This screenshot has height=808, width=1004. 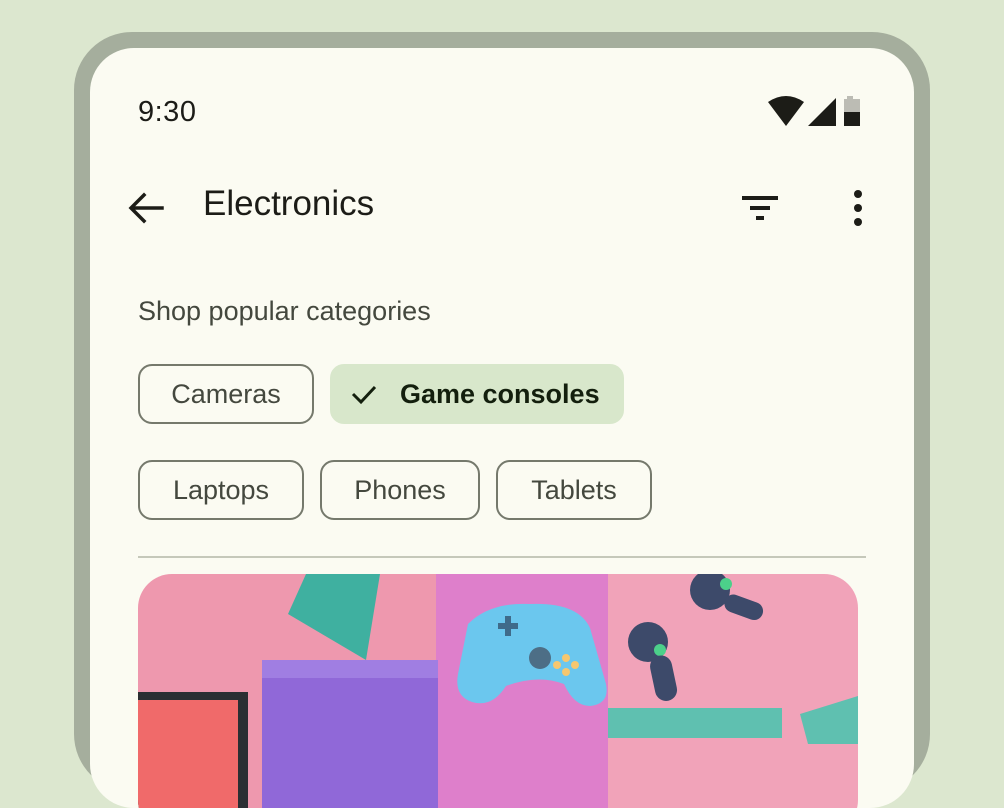 What do you see at coordinates (822, 112) in the screenshot?
I see `cellular-signal-icon` at bounding box center [822, 112].